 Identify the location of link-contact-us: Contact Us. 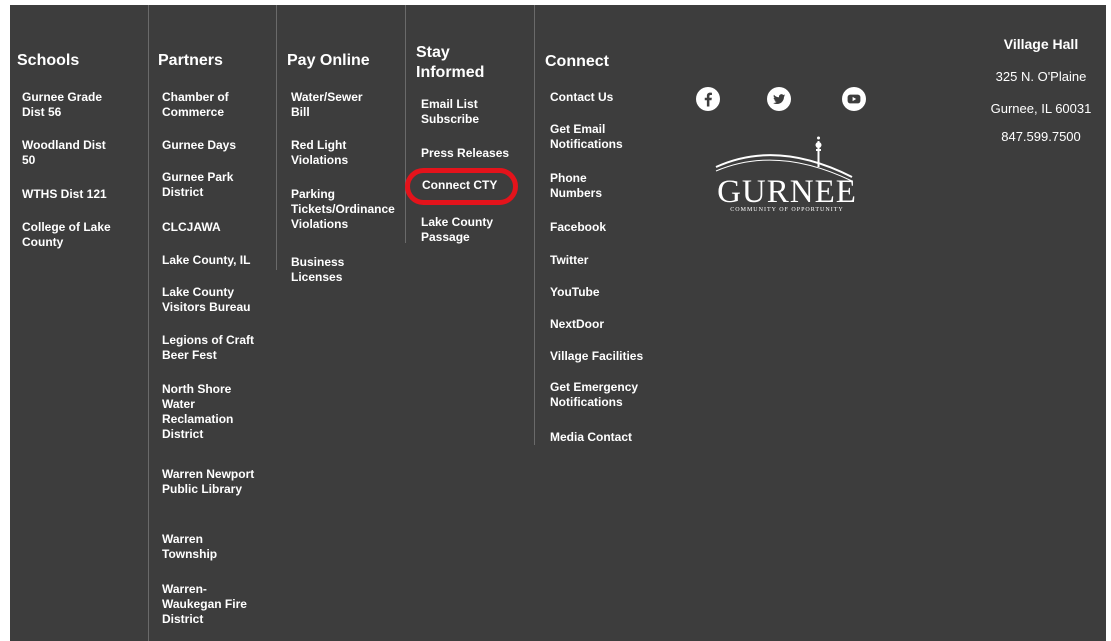
(605, 97).